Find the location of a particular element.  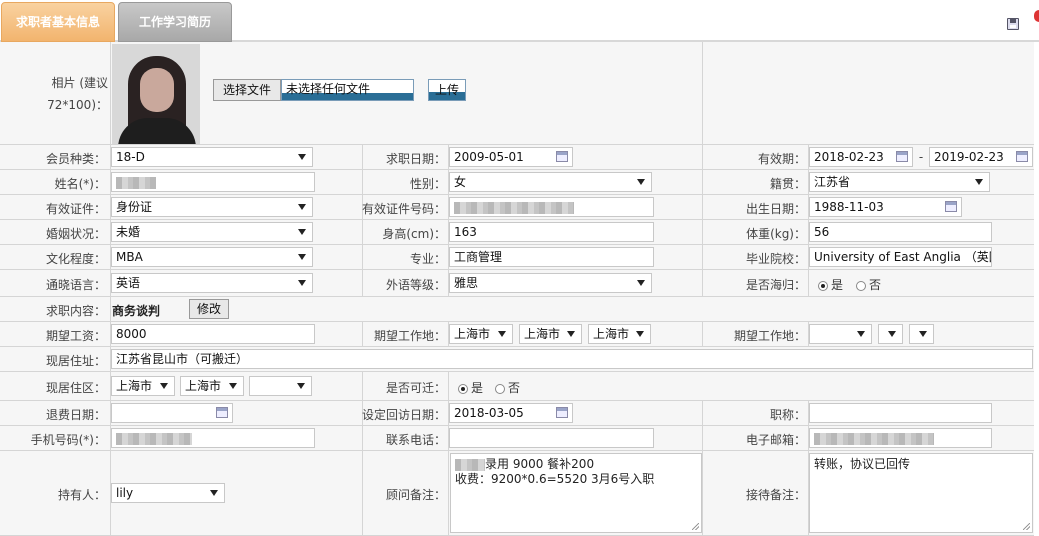

row-refund: 退费日期： 设定回访日期： 2018-03-05 职称： is located at coordinates (517, 413).